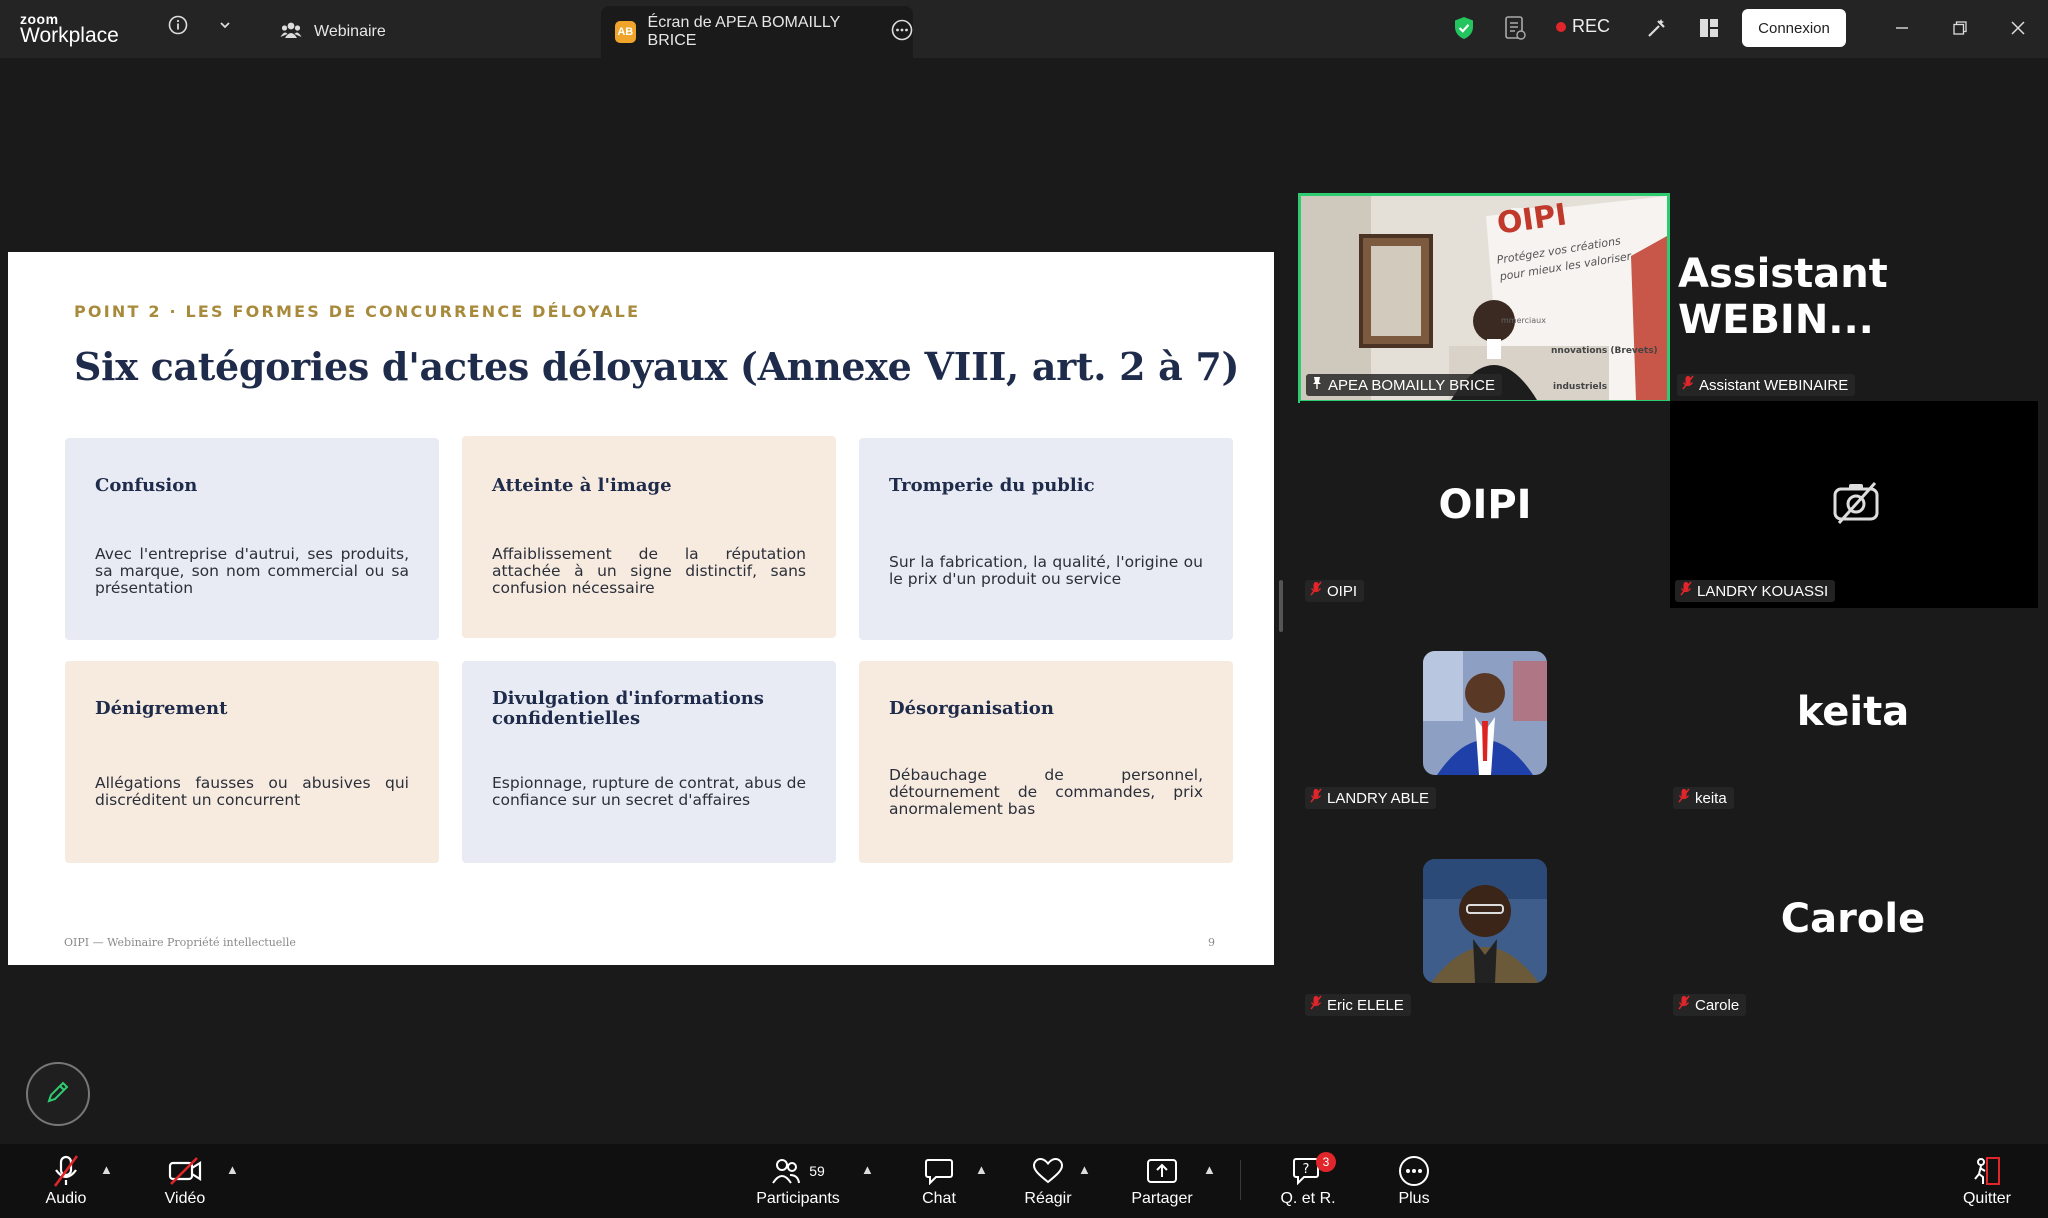  I want to click on share-options-caret-icon: ▲, so click(1209, 1169).